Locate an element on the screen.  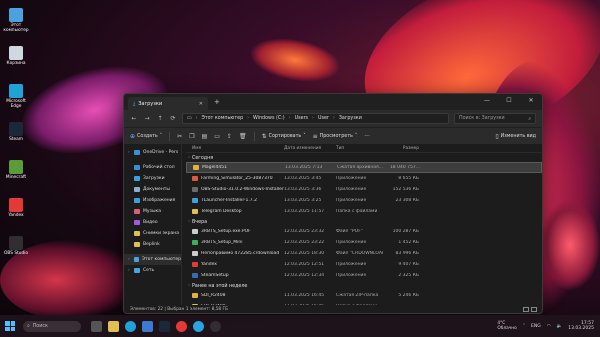
breadcrumb-item: Этот компьютер is located at coordinates (222, 118).